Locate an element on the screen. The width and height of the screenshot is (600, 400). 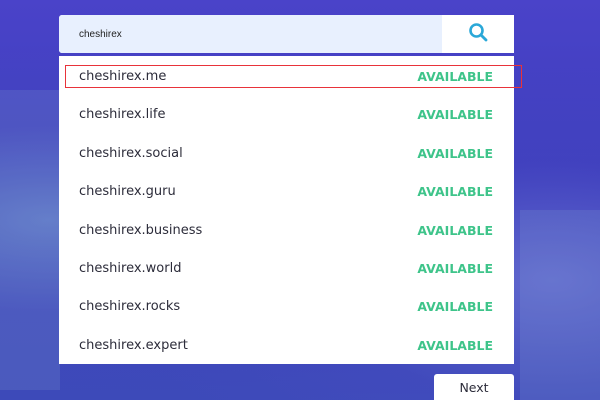
domain-result-row: cheshirex.social AVAILABLE is located at coordinates (286, 153).